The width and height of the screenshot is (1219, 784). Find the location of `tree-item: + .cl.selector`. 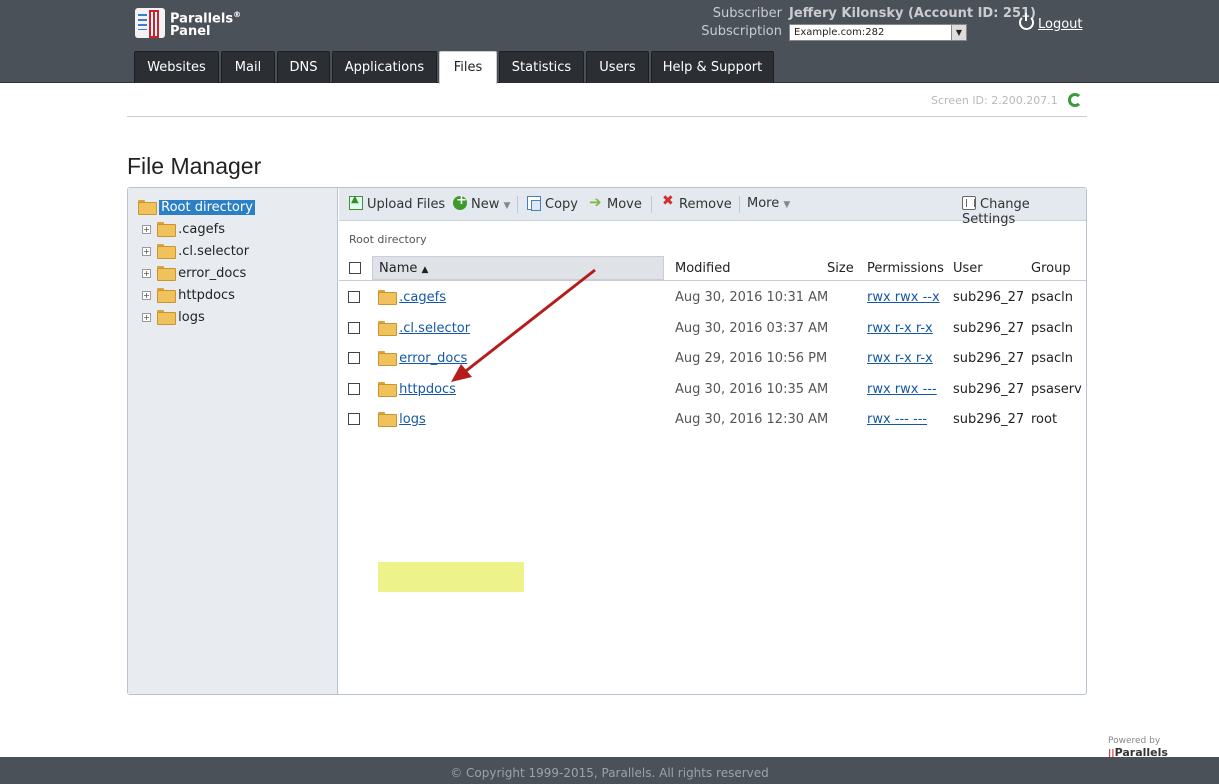

tree-item: + .cl.selector is located at coordinates (228, 252).